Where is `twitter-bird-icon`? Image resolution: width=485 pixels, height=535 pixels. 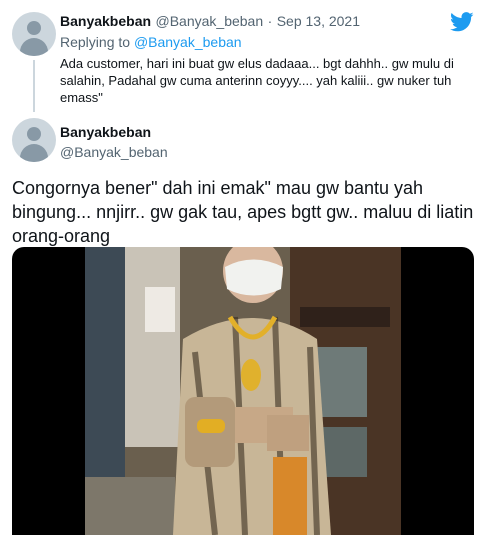
twitter-bird-icon is located at coordinates (462, 22).